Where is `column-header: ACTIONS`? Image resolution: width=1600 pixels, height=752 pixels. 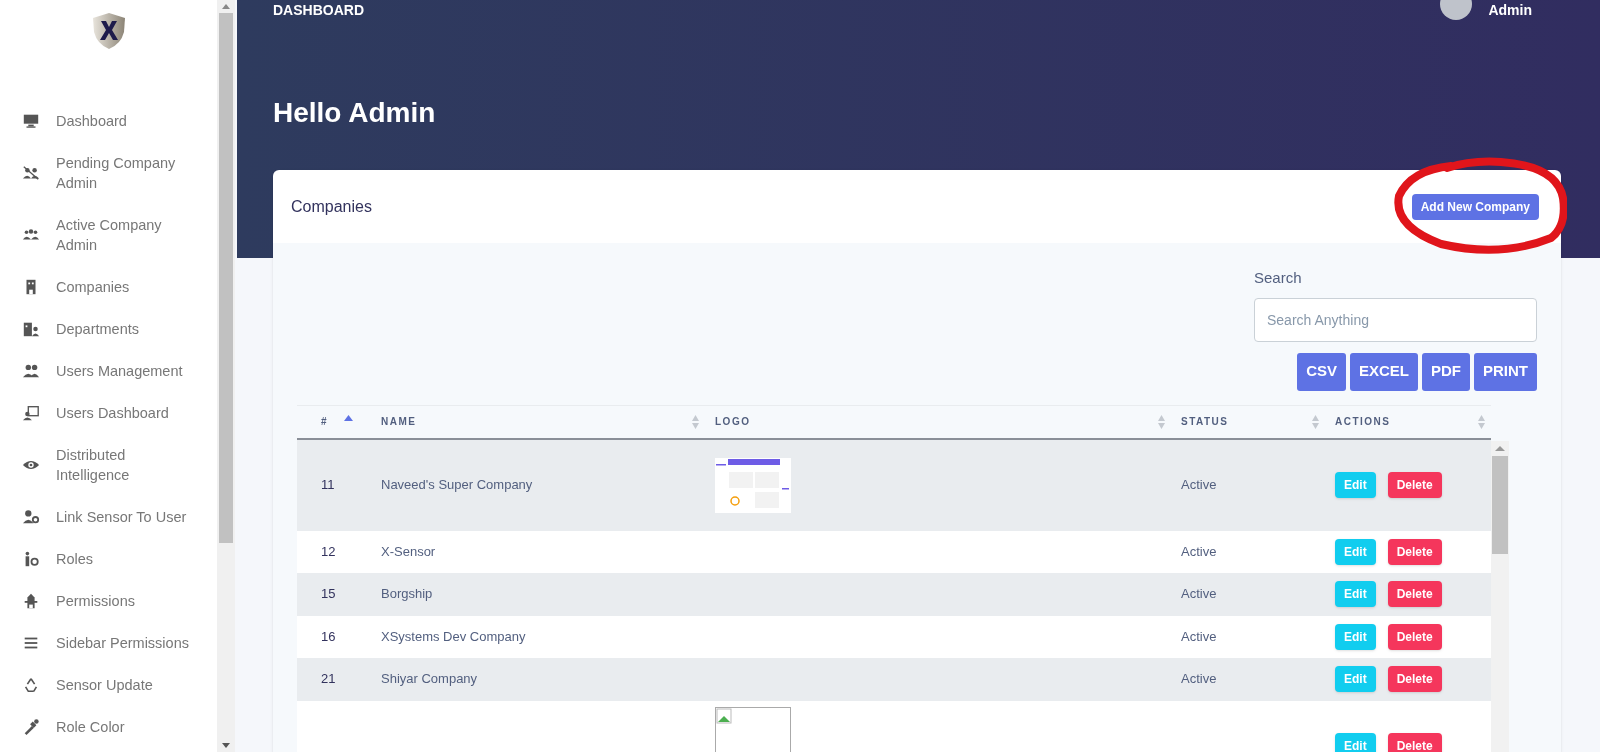
column-header: ACTIONS is located at coordinates (1363, 421).